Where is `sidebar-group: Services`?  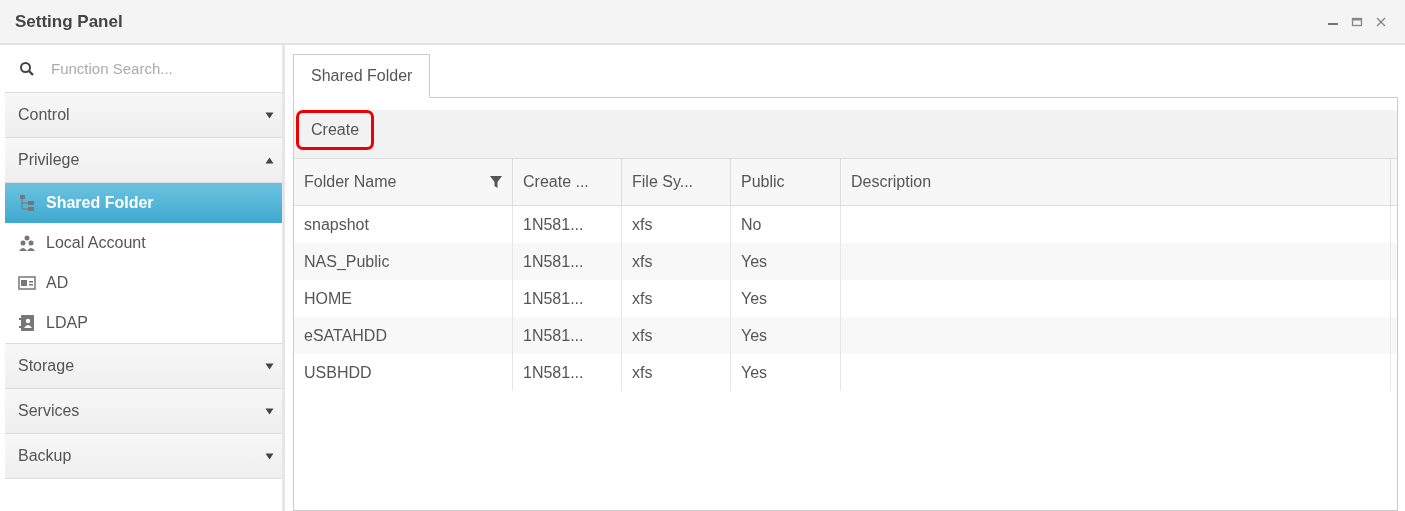 sidebar-group: Services is located at coordinates (143, 411).